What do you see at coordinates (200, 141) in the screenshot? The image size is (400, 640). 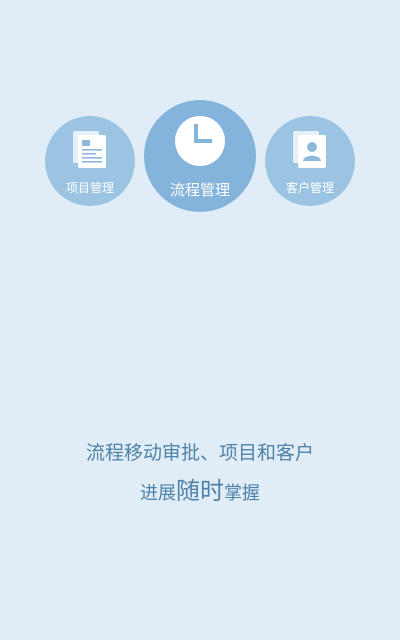 I see `clock-icon` at bounding box center [200, 141].